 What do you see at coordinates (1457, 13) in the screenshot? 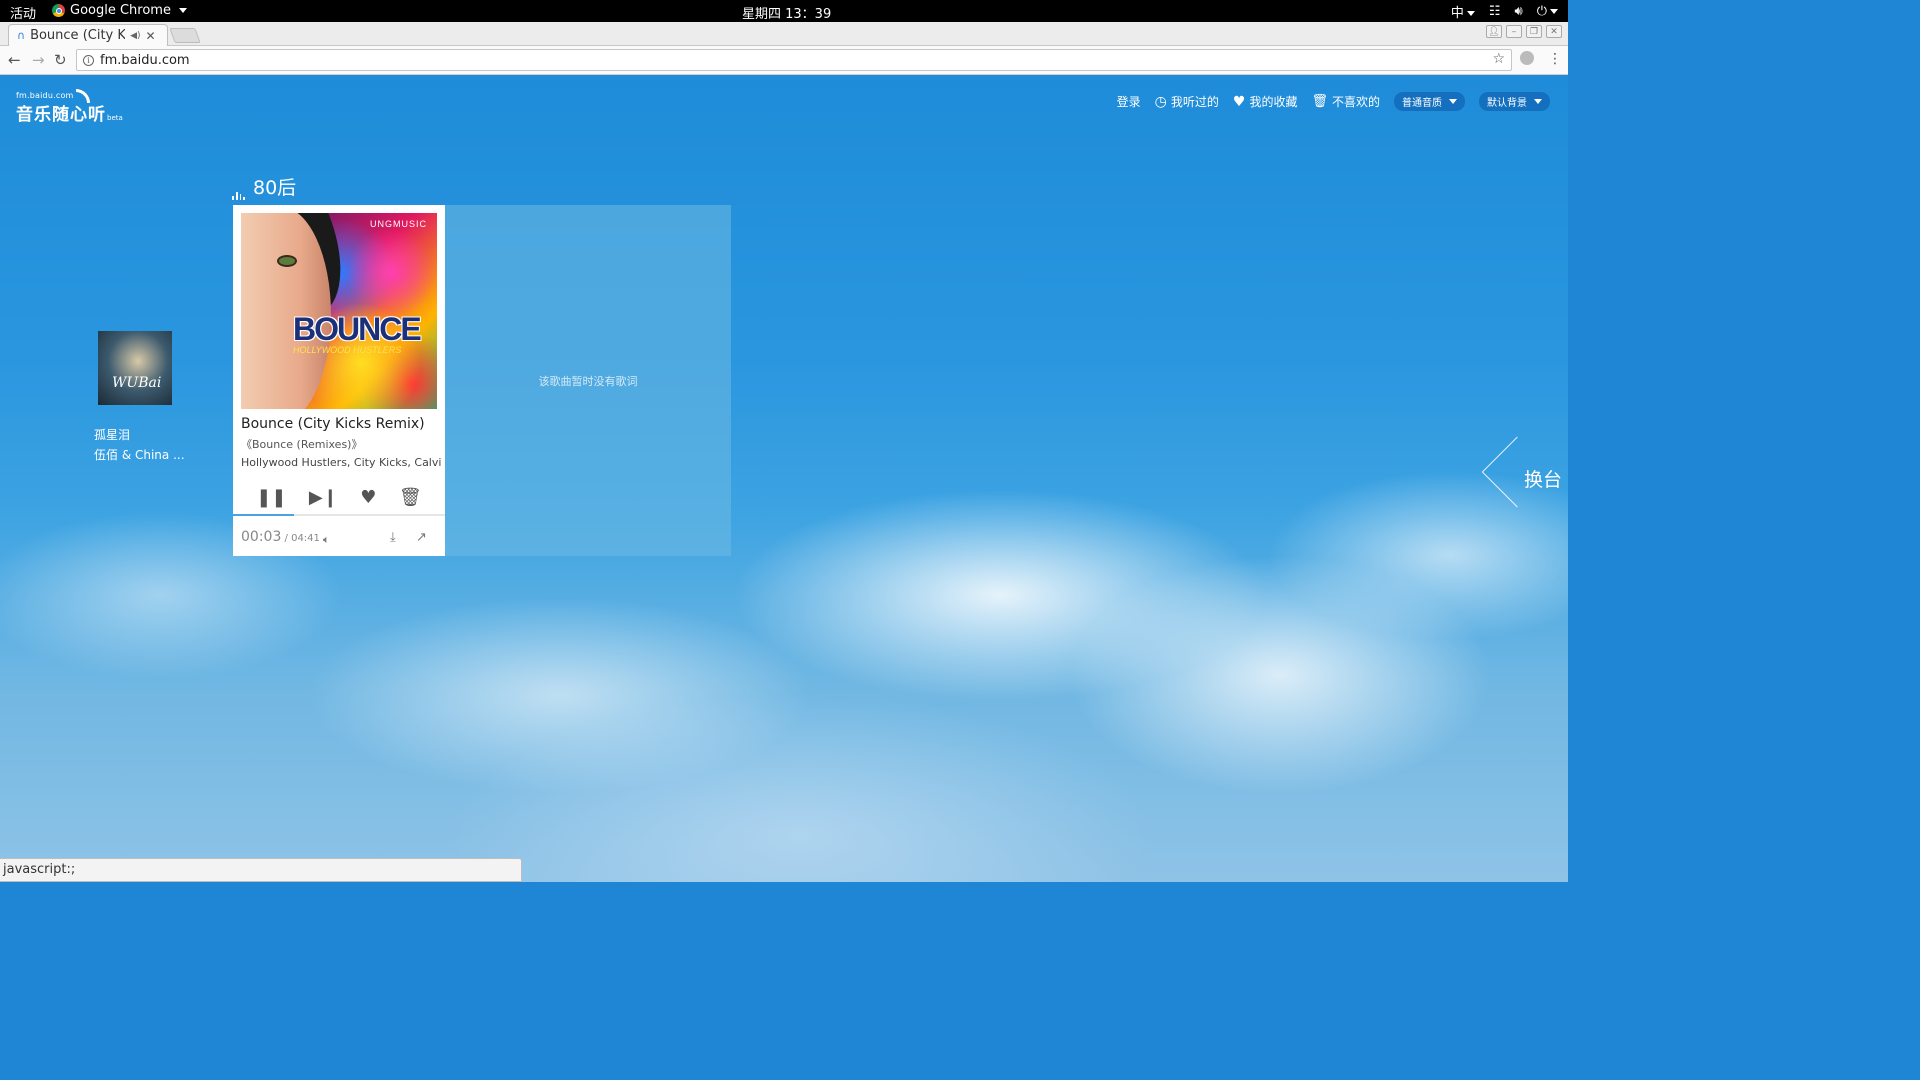
I see `input-method-label: 中` at bounding box center [1457, 13].